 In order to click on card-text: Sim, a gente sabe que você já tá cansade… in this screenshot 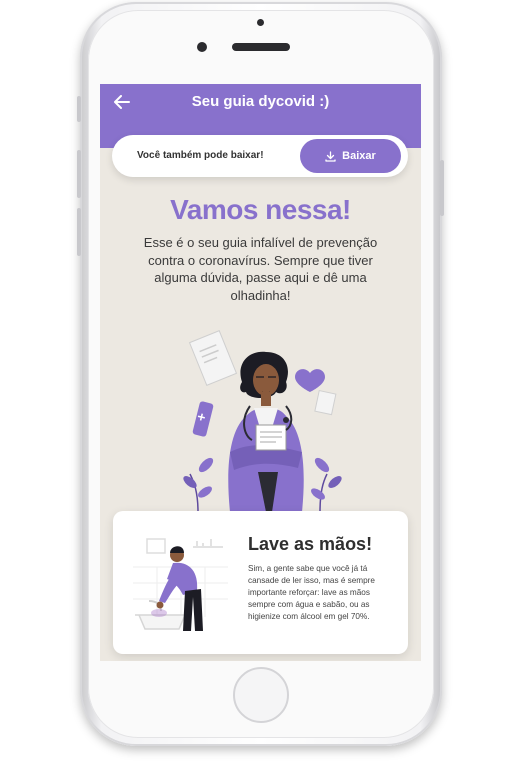, I will do `click(311, 592)`.